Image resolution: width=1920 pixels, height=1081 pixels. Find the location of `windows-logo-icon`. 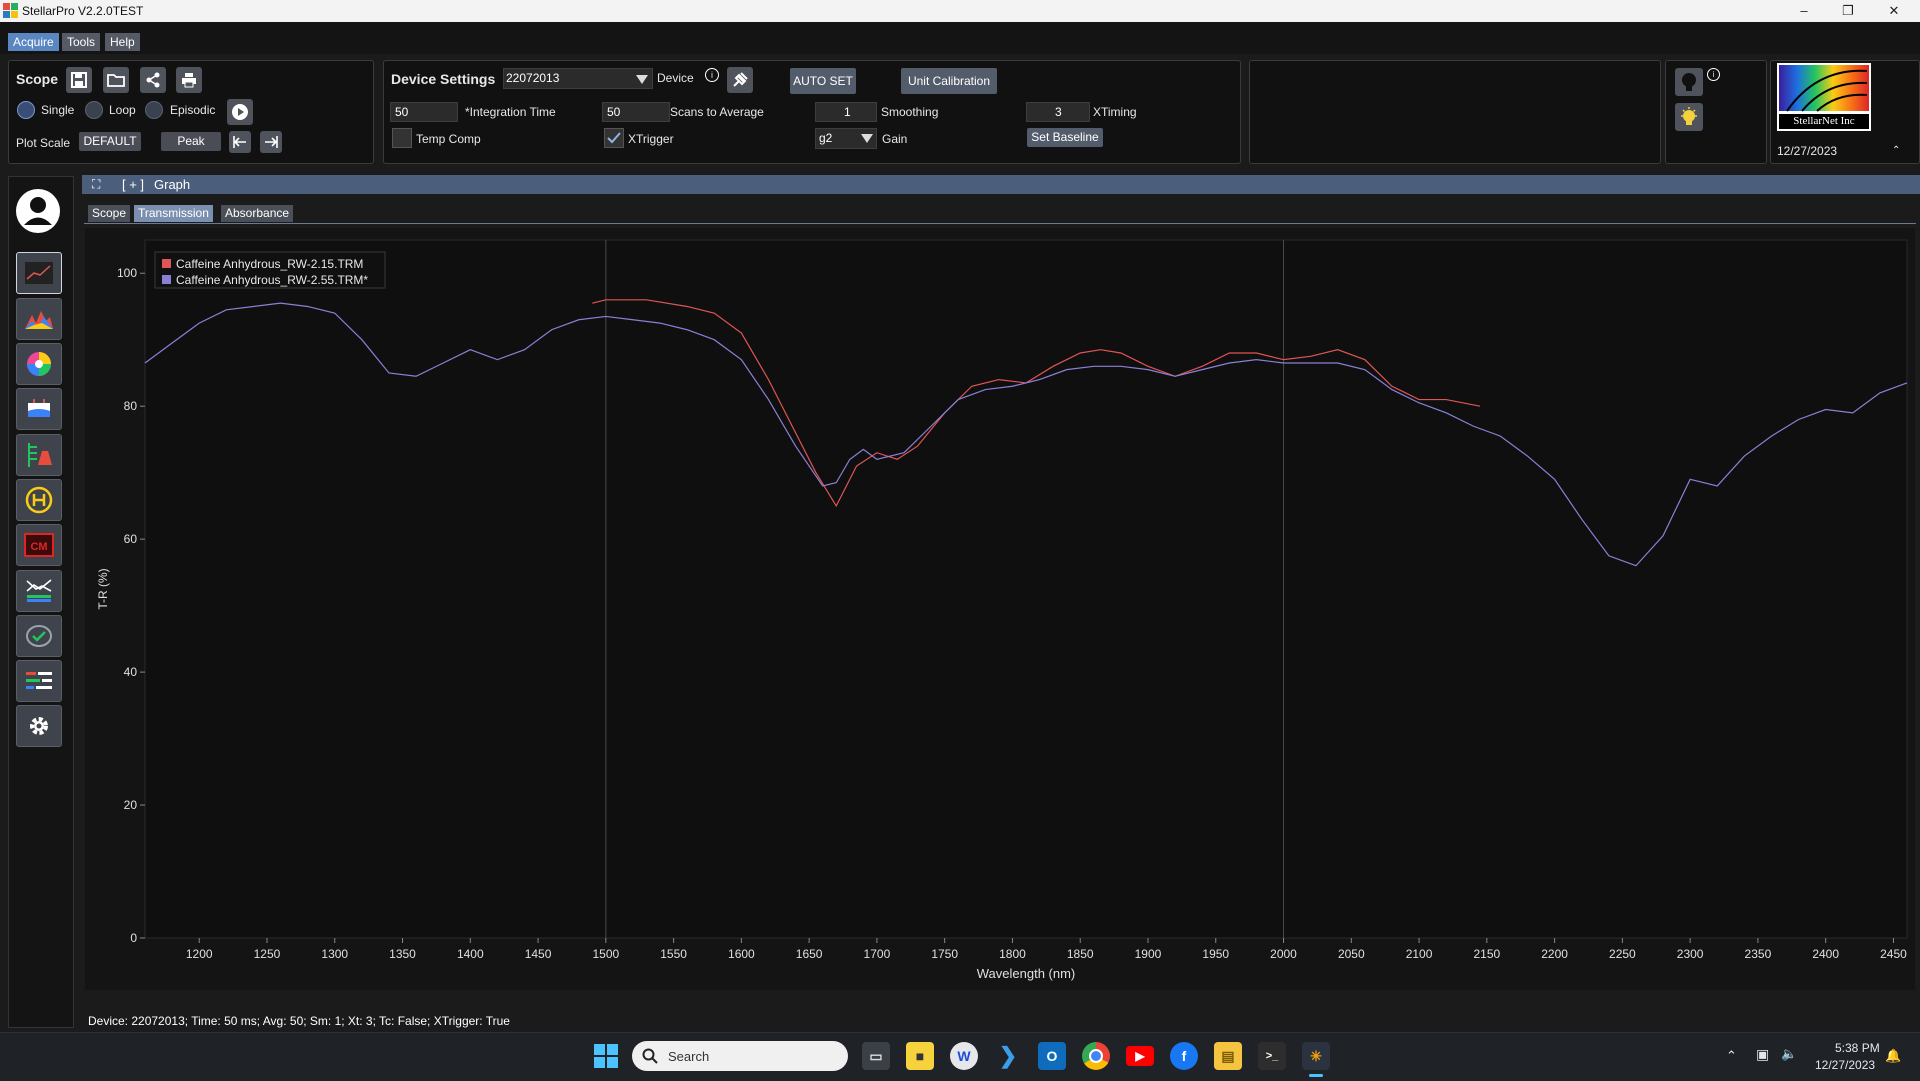

windows-logo-icon is located at coordinates (606, 1056).